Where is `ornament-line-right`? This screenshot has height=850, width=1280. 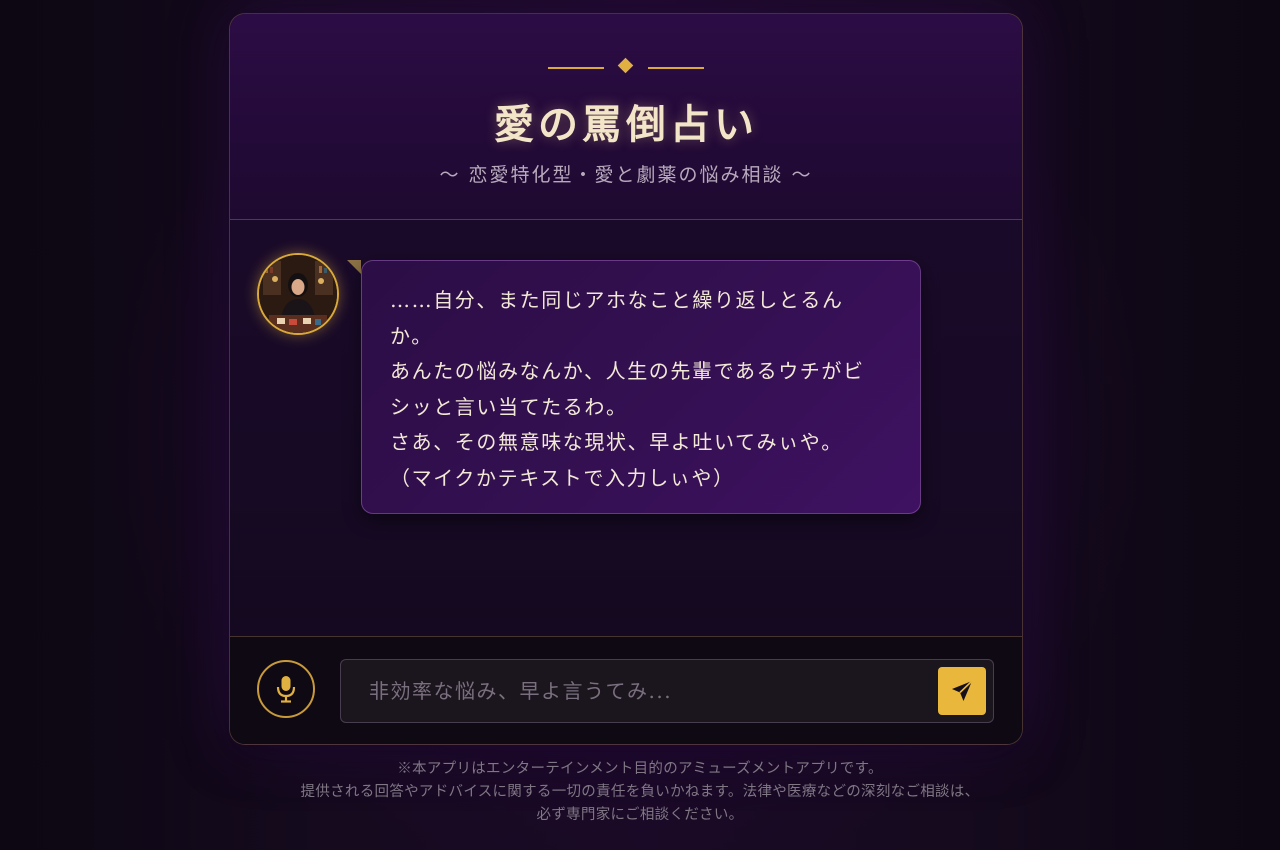 ornament-line-right is located at coordinates (676, 68).